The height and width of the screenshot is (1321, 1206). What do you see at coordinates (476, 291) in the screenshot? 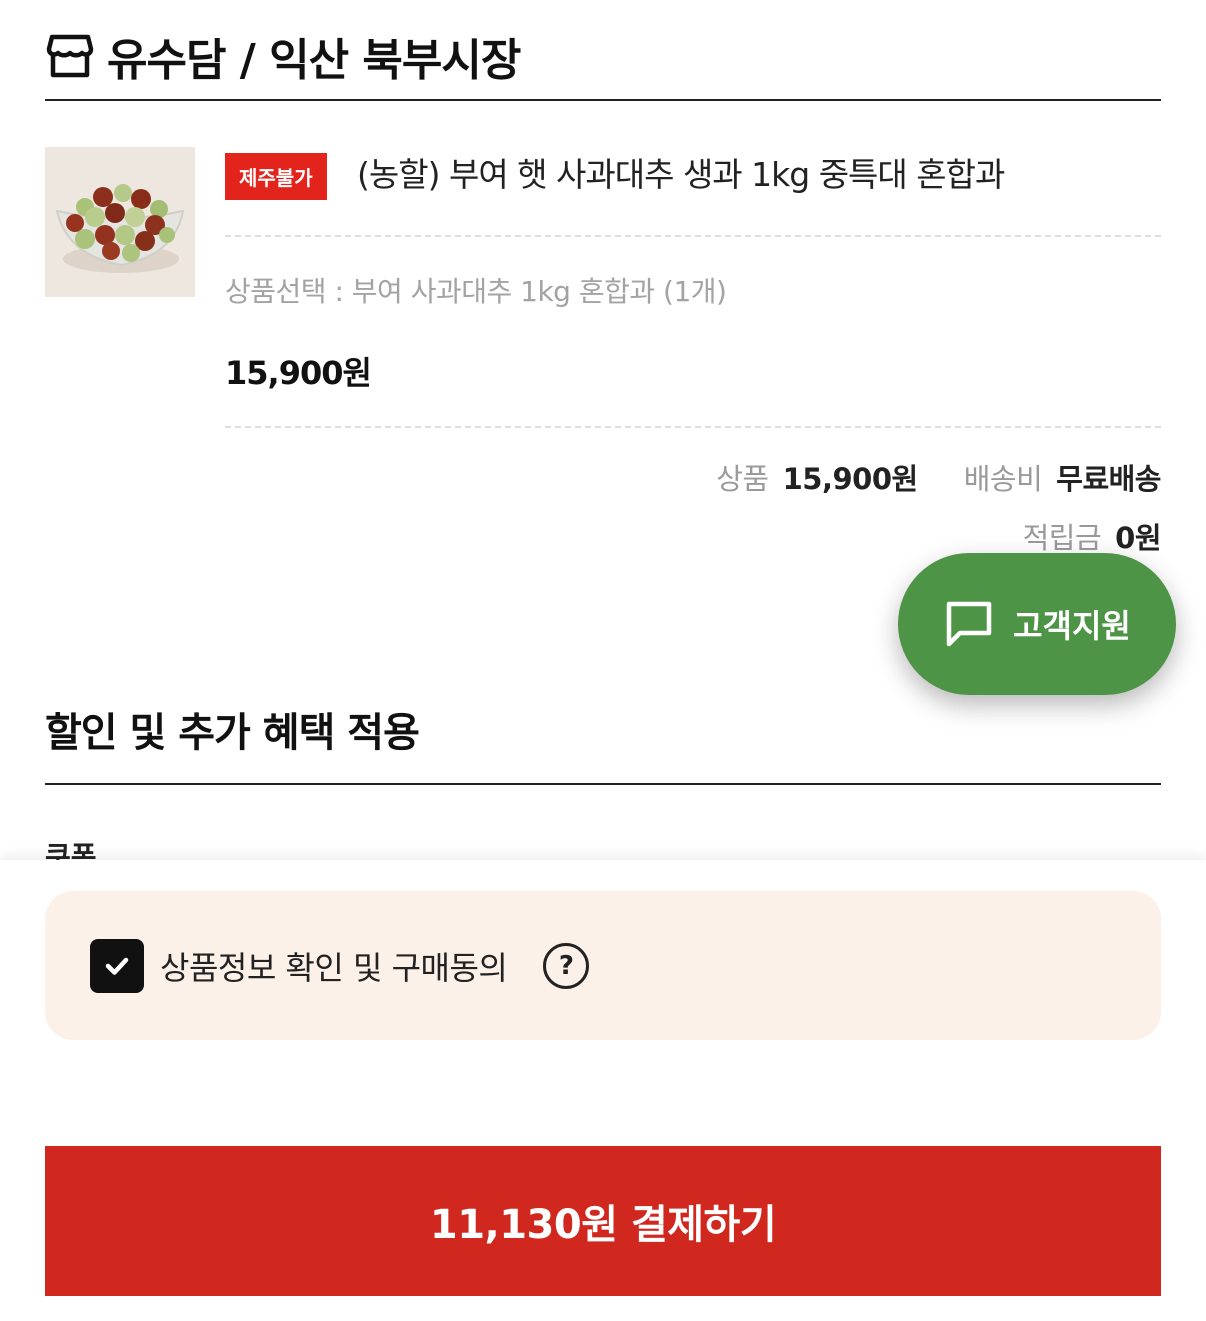
I see `product-option: 상품선택 : 부여 사과대추 1kg 혼합과 (1개)` at bounding box center [476, 291].